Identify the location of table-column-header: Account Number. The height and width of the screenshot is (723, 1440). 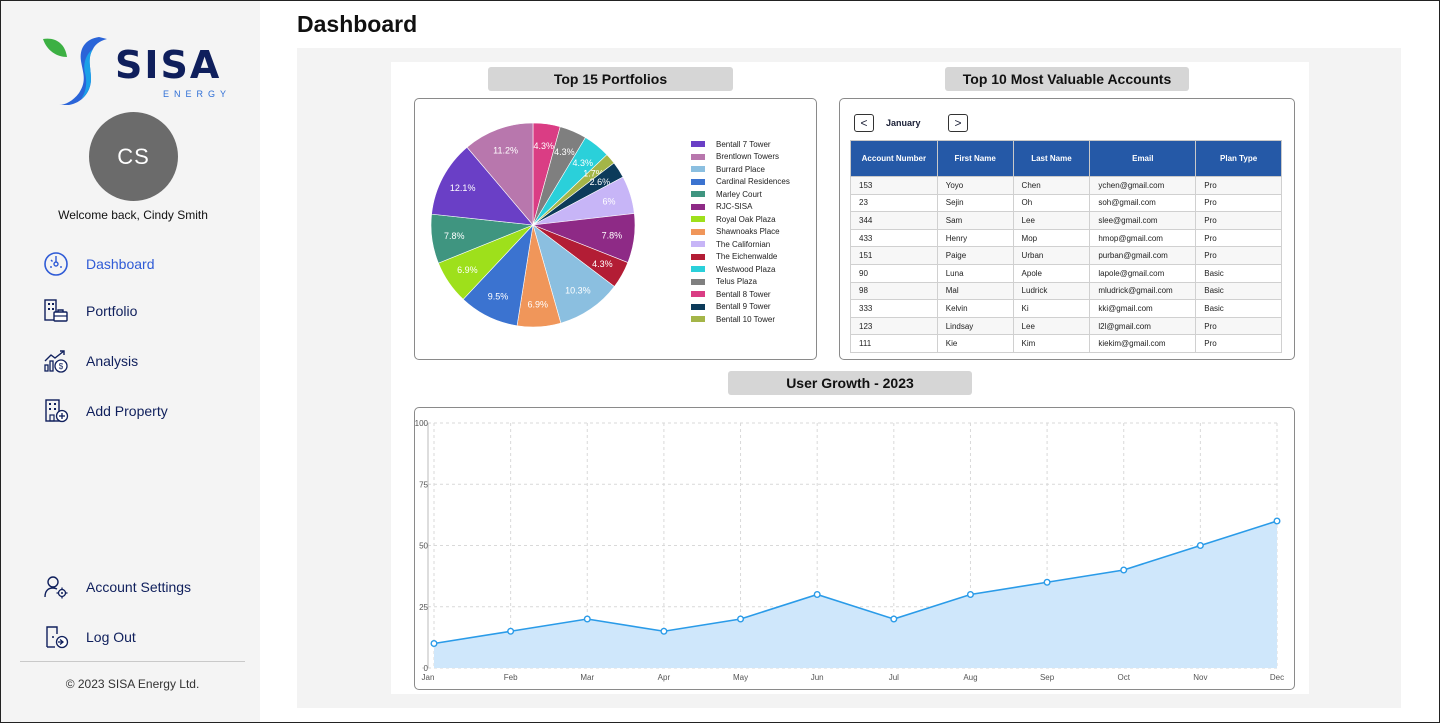
(894, 158).